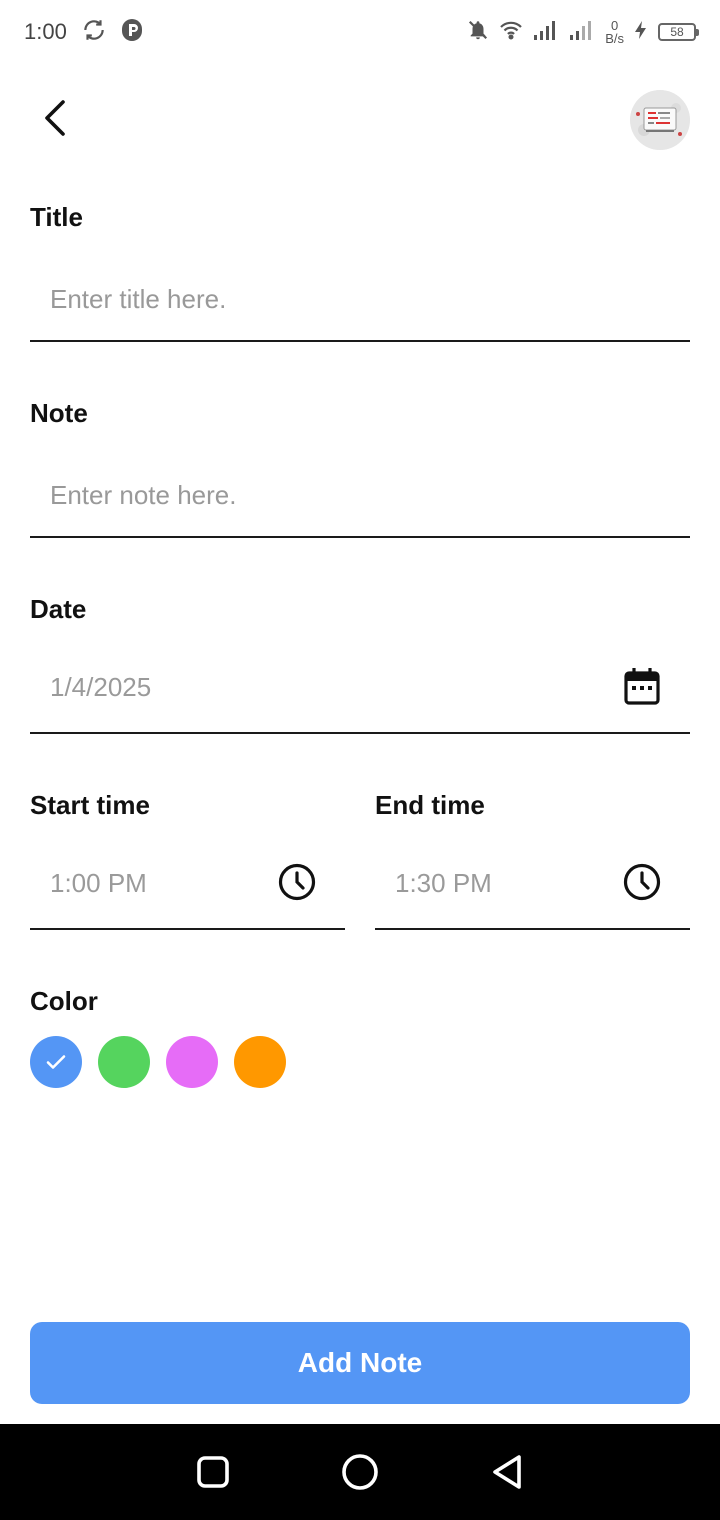  I want to click on recents-button, so click(213, 1472).